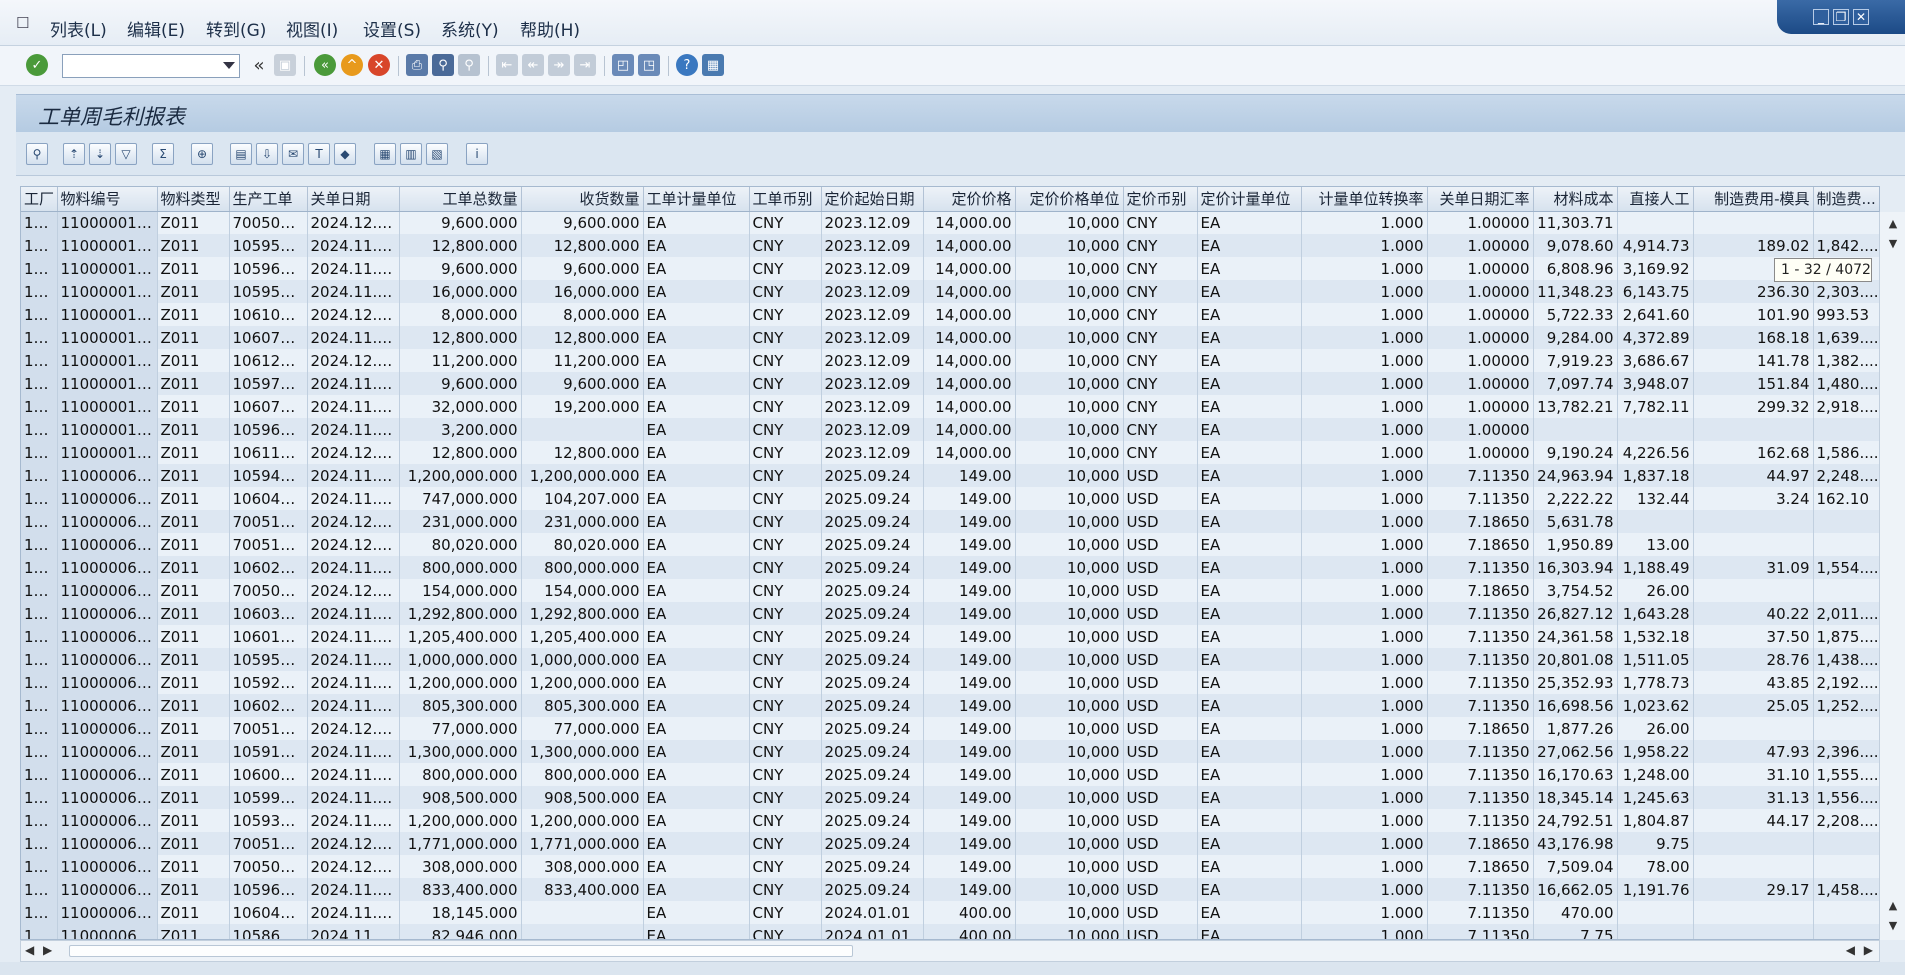 This screenshot has width=1905, height=975. I want to click on menu-edit: 编辑(E), so click(156, 28).